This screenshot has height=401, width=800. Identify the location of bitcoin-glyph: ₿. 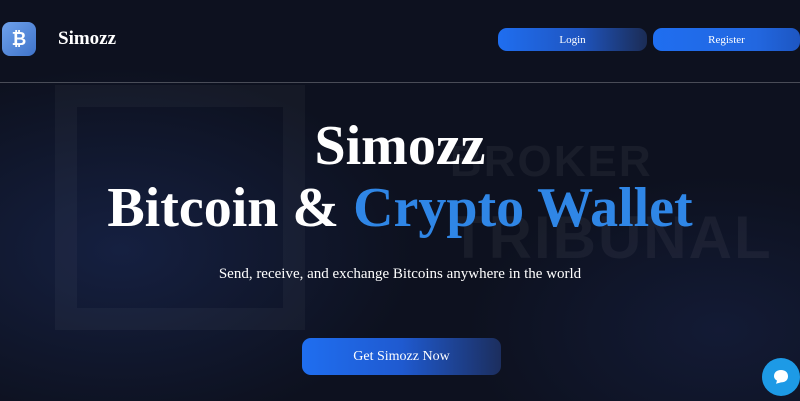
(19, 39).